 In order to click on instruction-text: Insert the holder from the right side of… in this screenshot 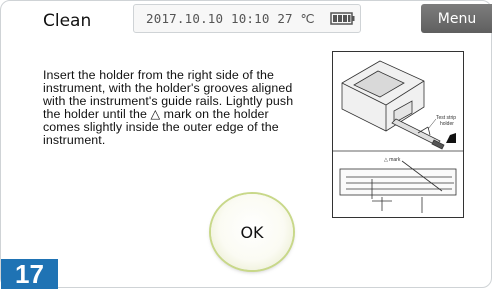, I will do `click(168, 107)`.